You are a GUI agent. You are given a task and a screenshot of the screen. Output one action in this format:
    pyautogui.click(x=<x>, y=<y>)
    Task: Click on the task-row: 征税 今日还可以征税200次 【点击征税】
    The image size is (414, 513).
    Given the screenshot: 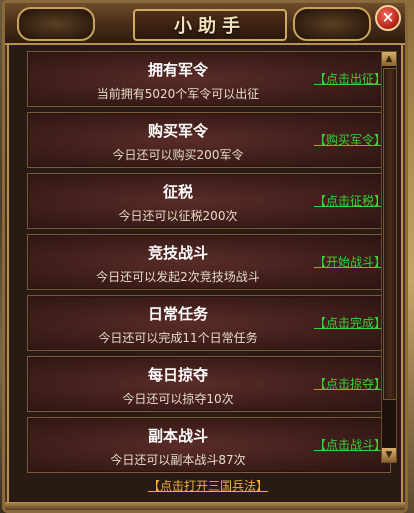 What is the action you would take?
    pyautogui.click(x=209, y=201)
    